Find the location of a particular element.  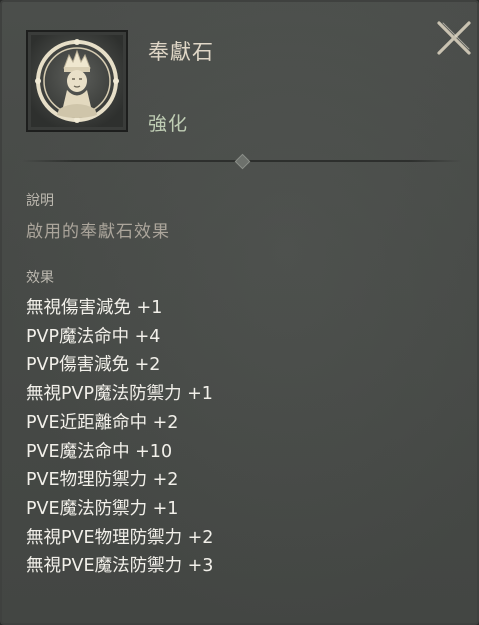

description-label: 說明 is located at coordinates (40, 201).